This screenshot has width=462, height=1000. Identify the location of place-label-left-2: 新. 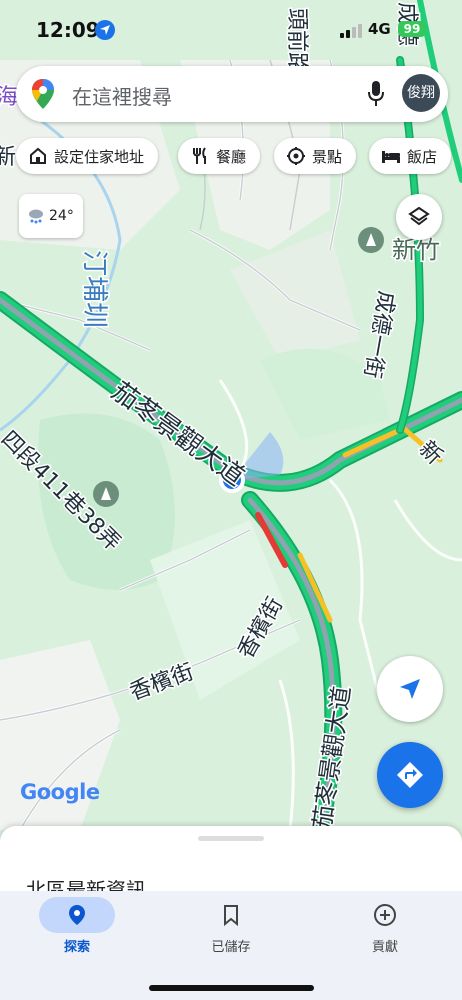
(8, 157).